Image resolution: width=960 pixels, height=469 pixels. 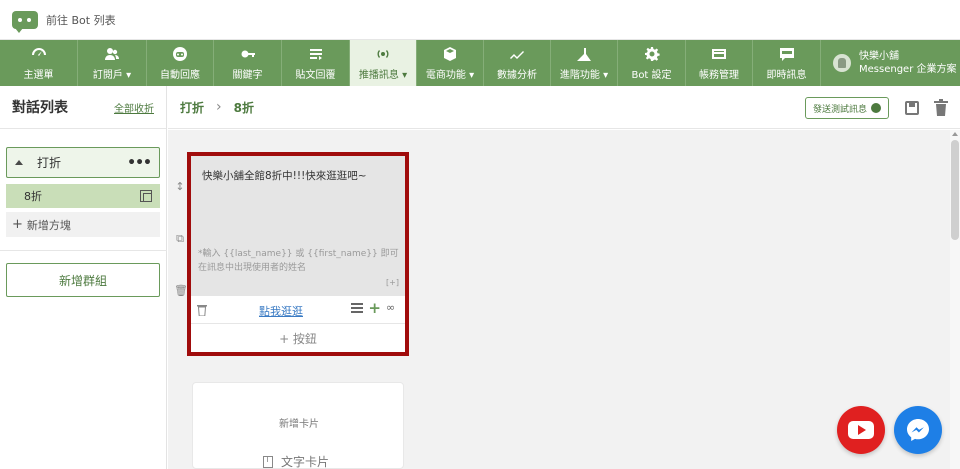 What do you see at coordinates (847, 108) in the screenshot?
I see `send-test-message-button: 發送測試訊息` at bounding box center [847, 108].